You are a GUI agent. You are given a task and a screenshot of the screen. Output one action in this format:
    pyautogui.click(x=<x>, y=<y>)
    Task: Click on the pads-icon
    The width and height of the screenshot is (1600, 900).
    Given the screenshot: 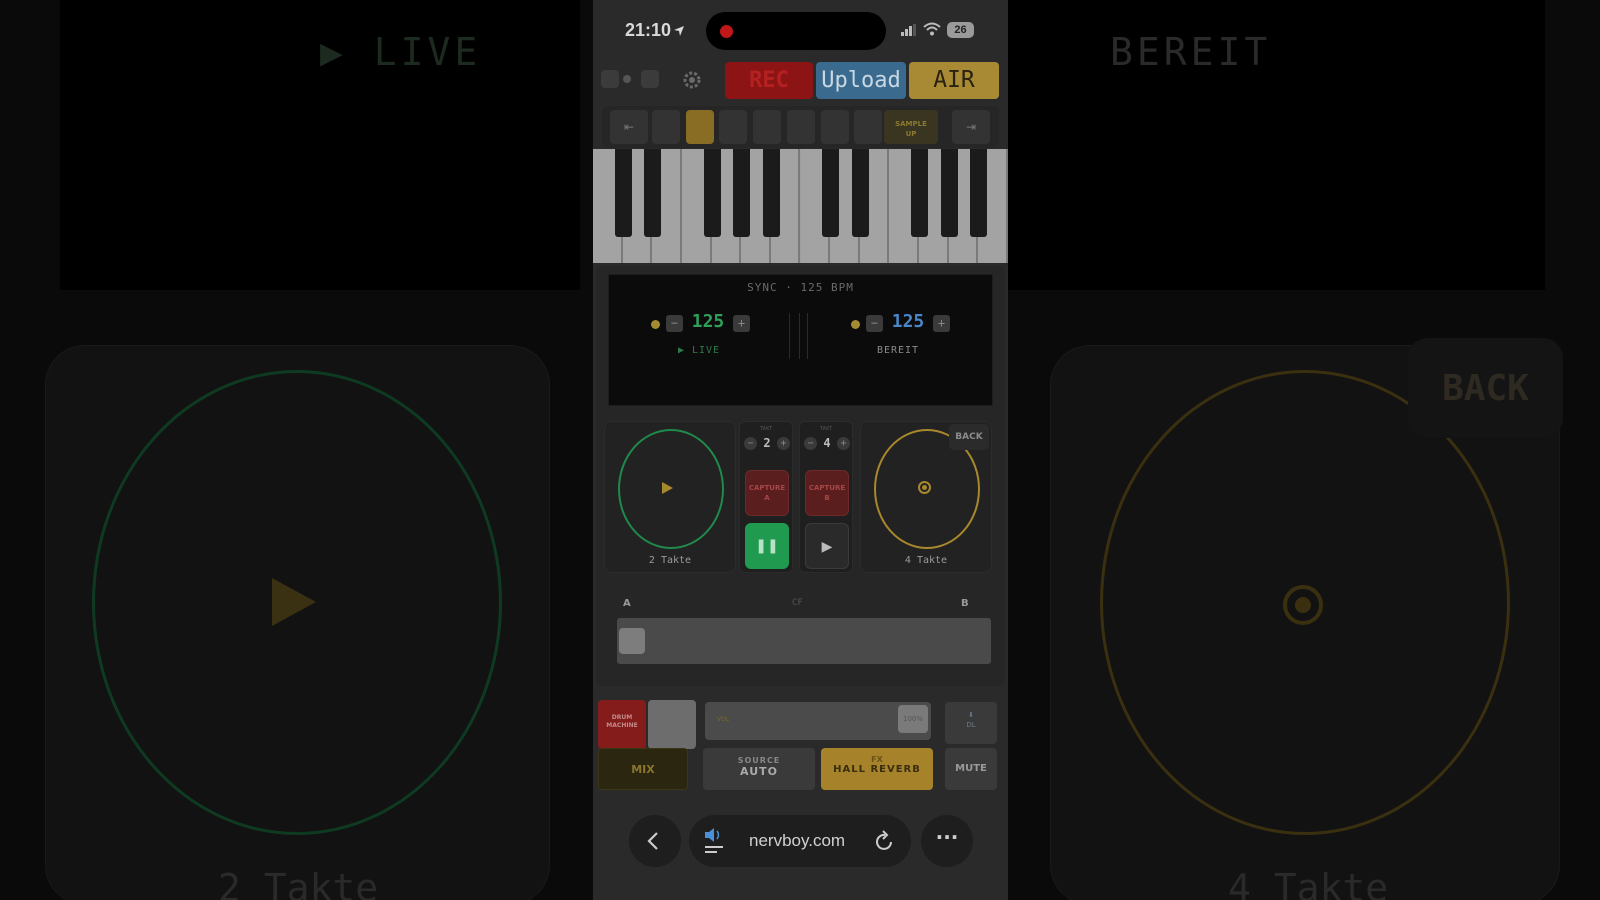 What is the action you would take?
    pyautogui.click(x=868, y=127)
    